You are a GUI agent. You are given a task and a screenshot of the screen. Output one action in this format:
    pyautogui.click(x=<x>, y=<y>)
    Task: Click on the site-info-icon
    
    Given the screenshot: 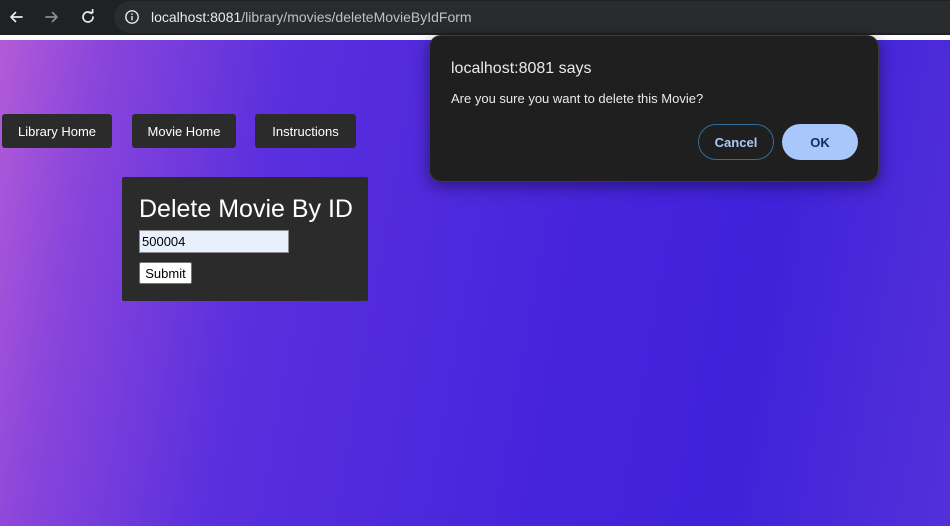 What is the action you would take?
    pyautogui.click(x=132, y=17)
    